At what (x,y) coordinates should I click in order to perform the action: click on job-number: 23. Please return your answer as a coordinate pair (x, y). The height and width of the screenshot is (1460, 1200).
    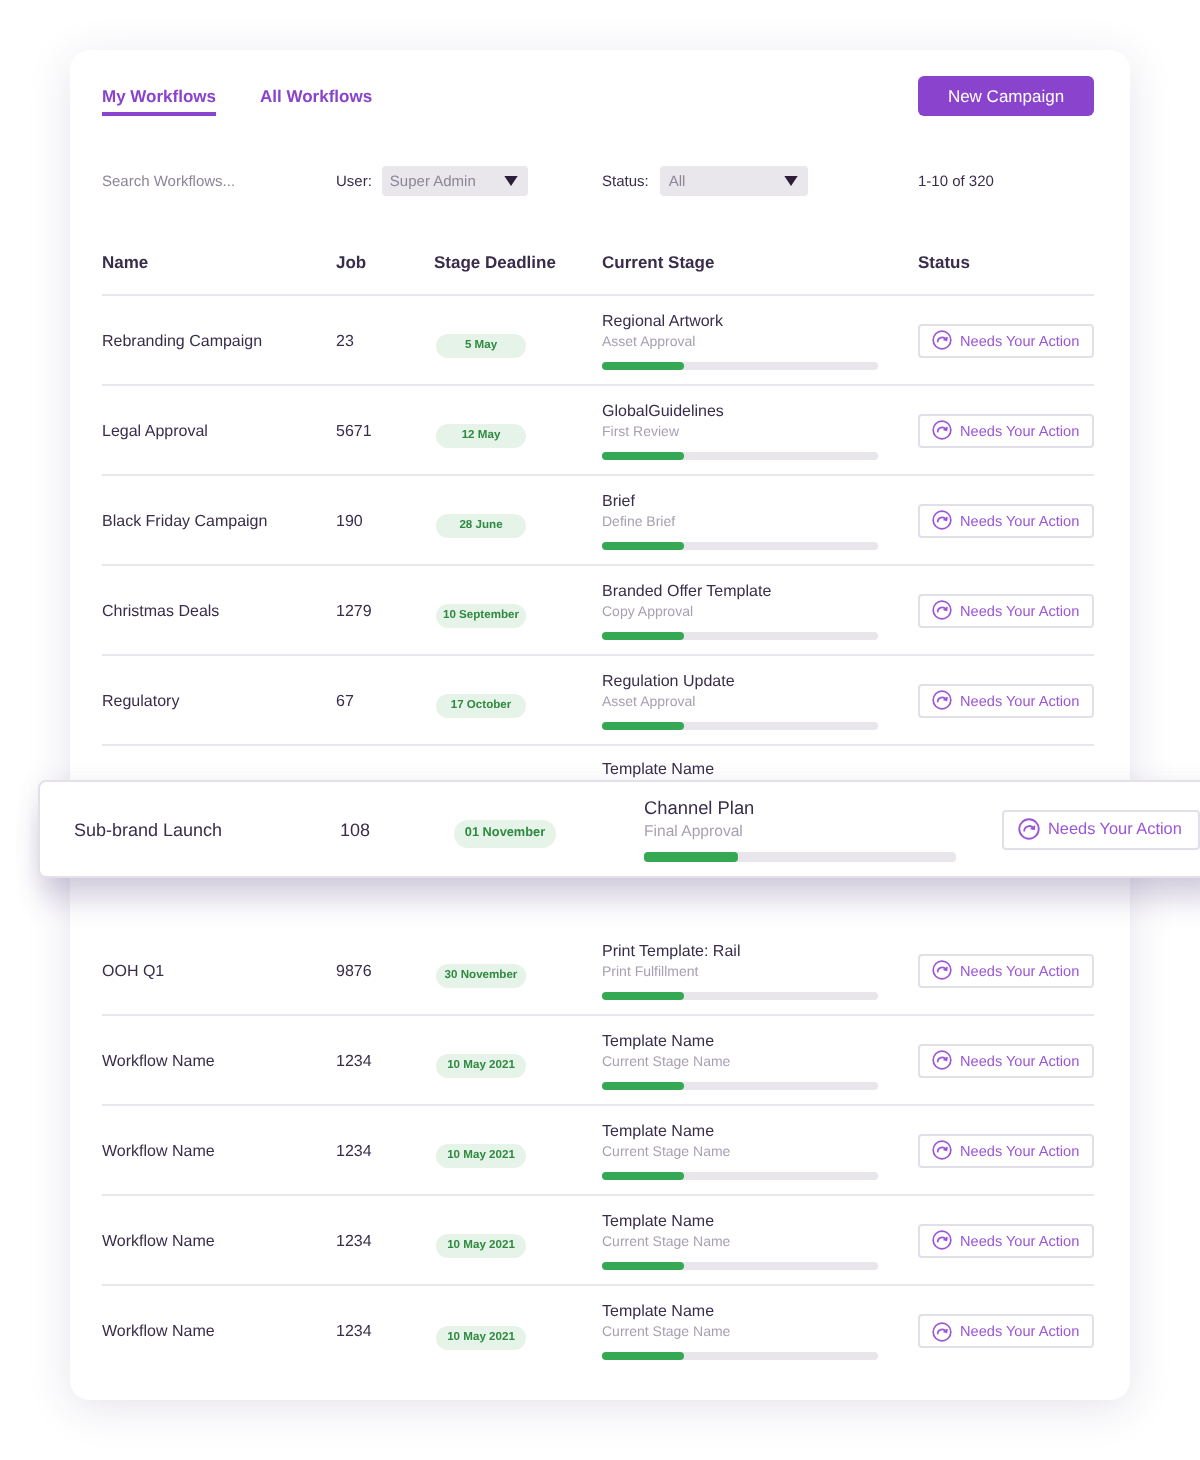
    Looking at the image, I should click on (346, 340).